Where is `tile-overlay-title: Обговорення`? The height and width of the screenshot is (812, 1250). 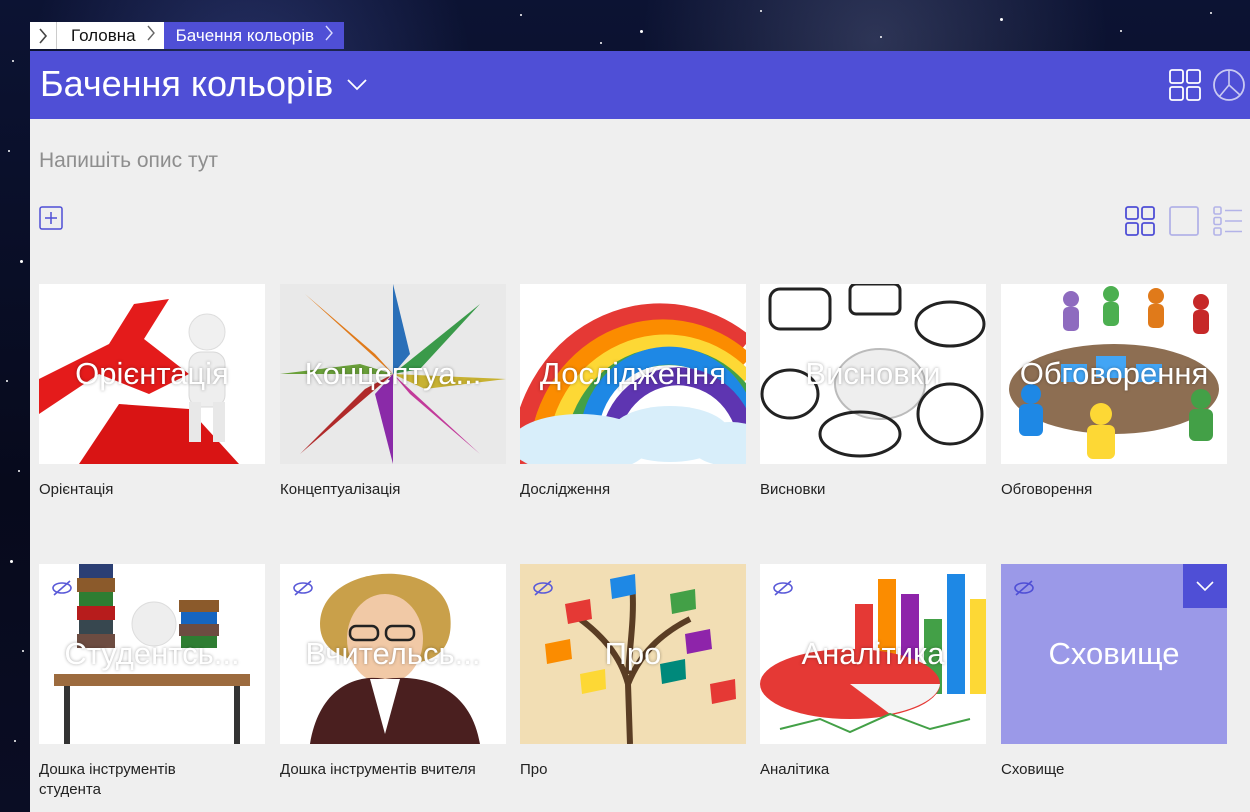 tile-overlay-title: Обговорення is located at coordinates (1114, 373).